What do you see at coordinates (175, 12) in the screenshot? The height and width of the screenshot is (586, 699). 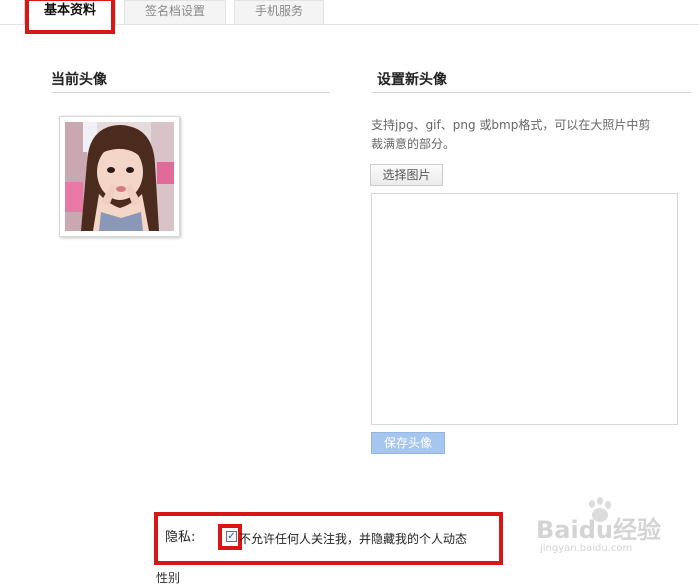 I see `tab-signature-settings: 签名档设置` at bounding box center [175, 12].